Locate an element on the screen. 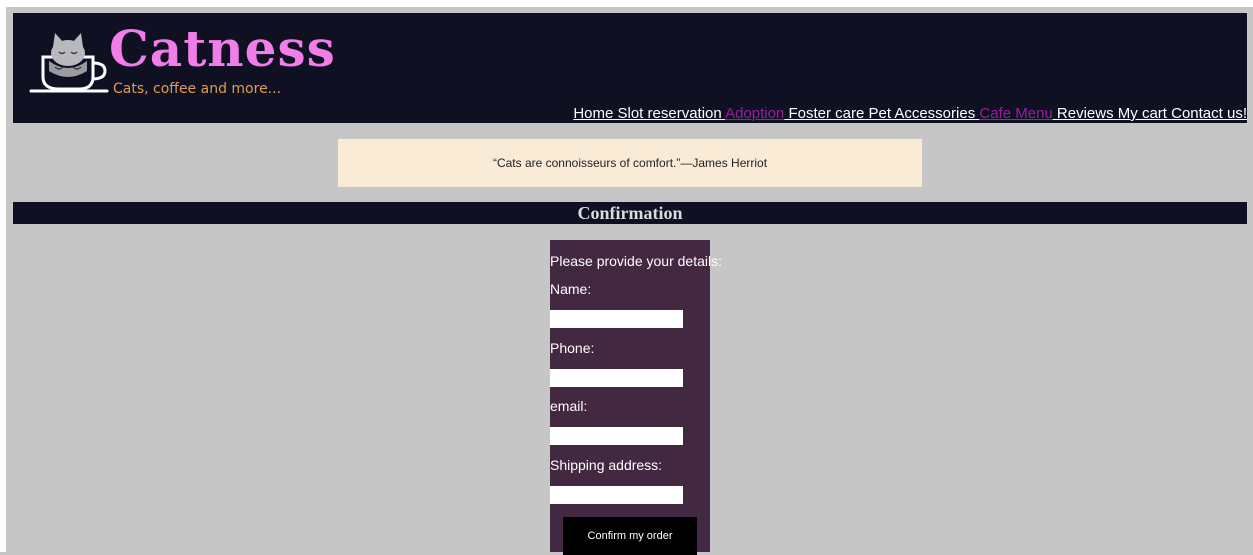 The image size is (1253, 555). brand-name: Catness is located at coordinates (222, 48).